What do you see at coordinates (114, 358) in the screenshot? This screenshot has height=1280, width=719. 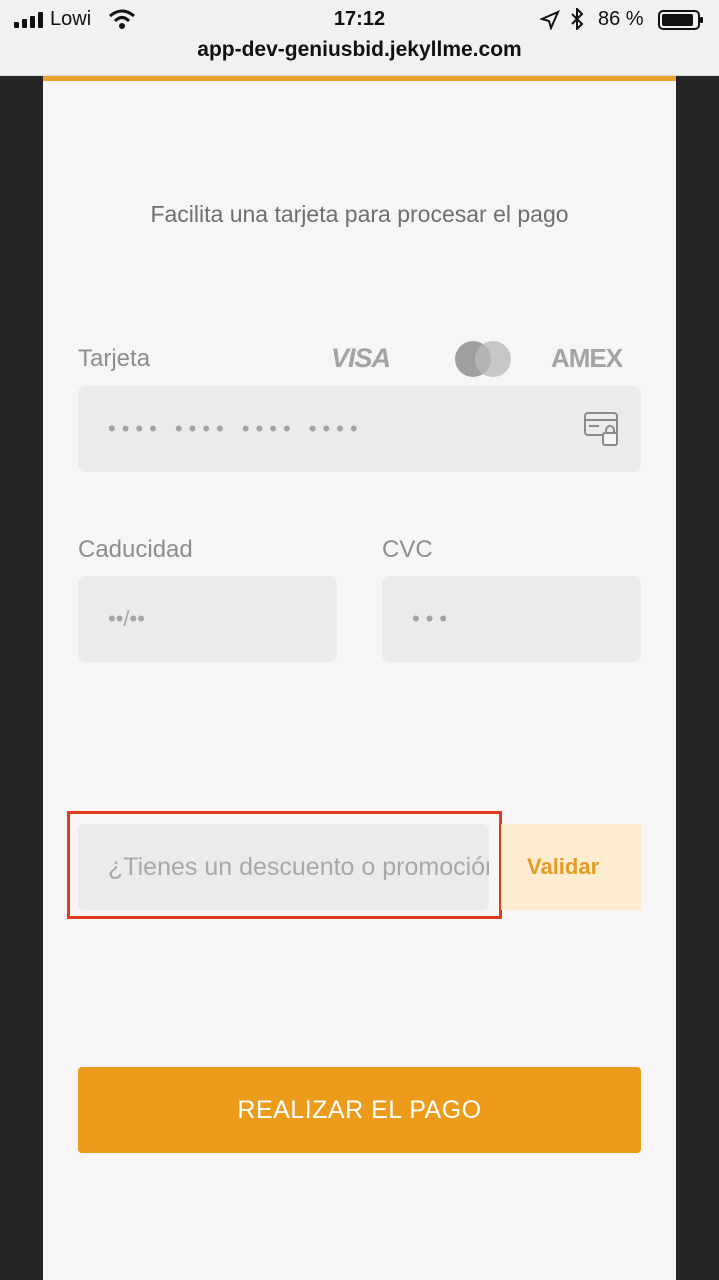 I see `card-number-label: Tarjeta` at bounding box center [114, 358].